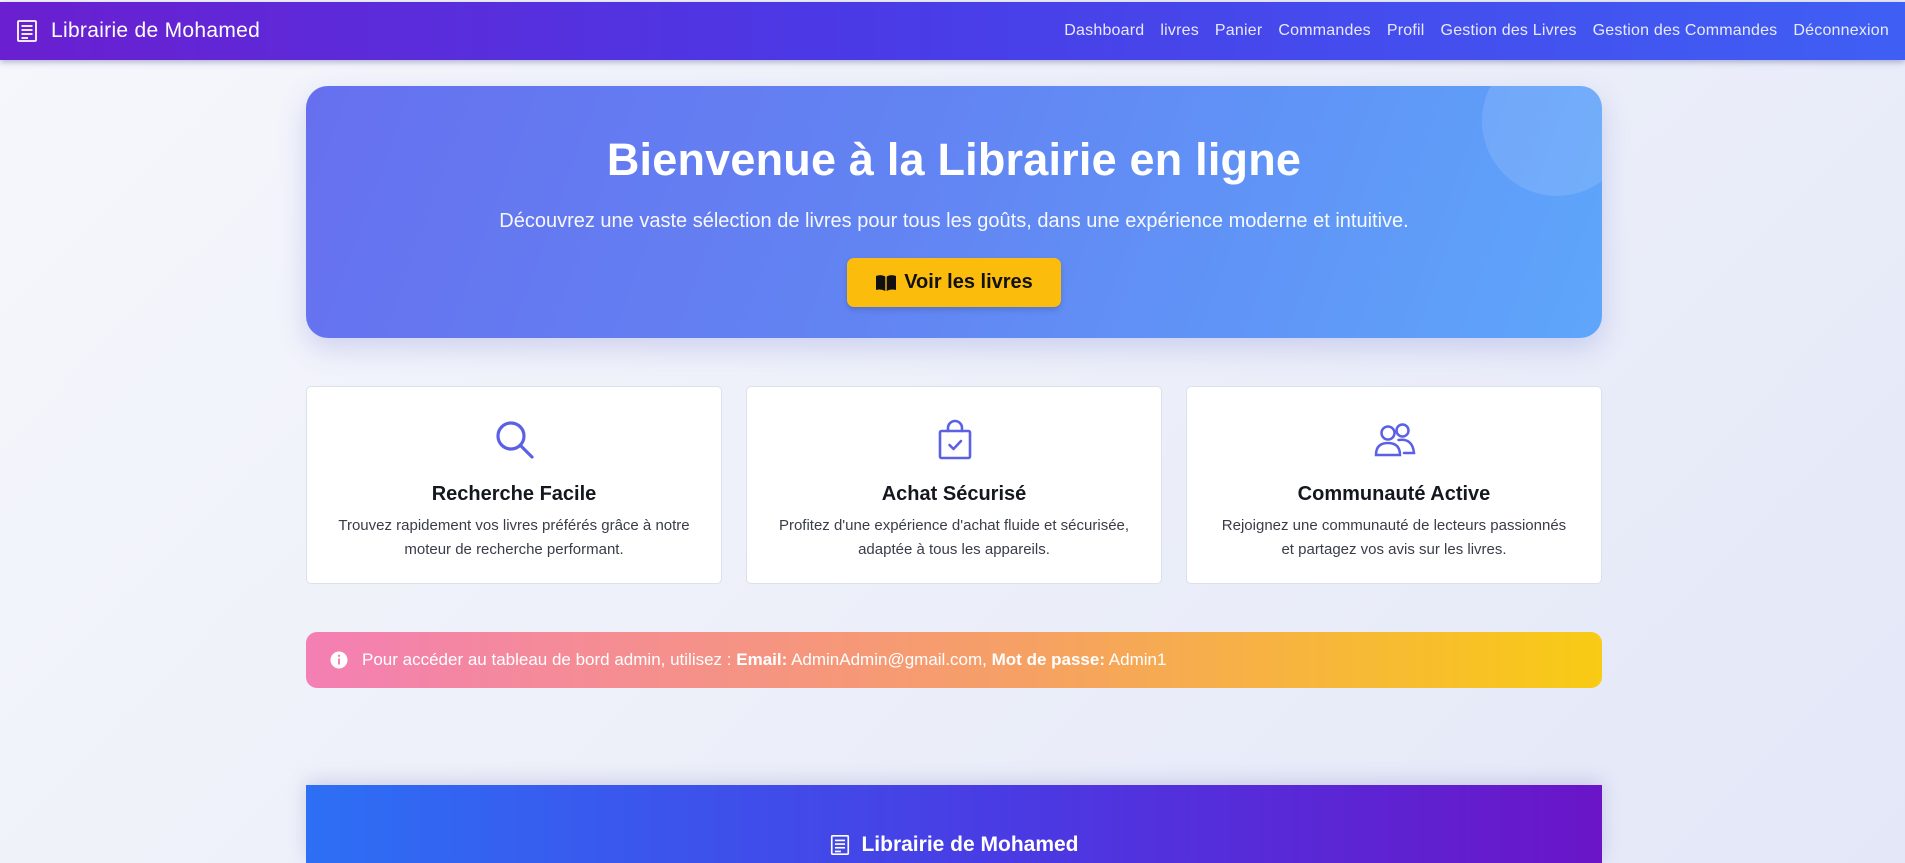  Describe the element at coordinates (889, 659) in the screenshot. I see `alert-email-value: AdminAdmin@gmail.com,` at that location.